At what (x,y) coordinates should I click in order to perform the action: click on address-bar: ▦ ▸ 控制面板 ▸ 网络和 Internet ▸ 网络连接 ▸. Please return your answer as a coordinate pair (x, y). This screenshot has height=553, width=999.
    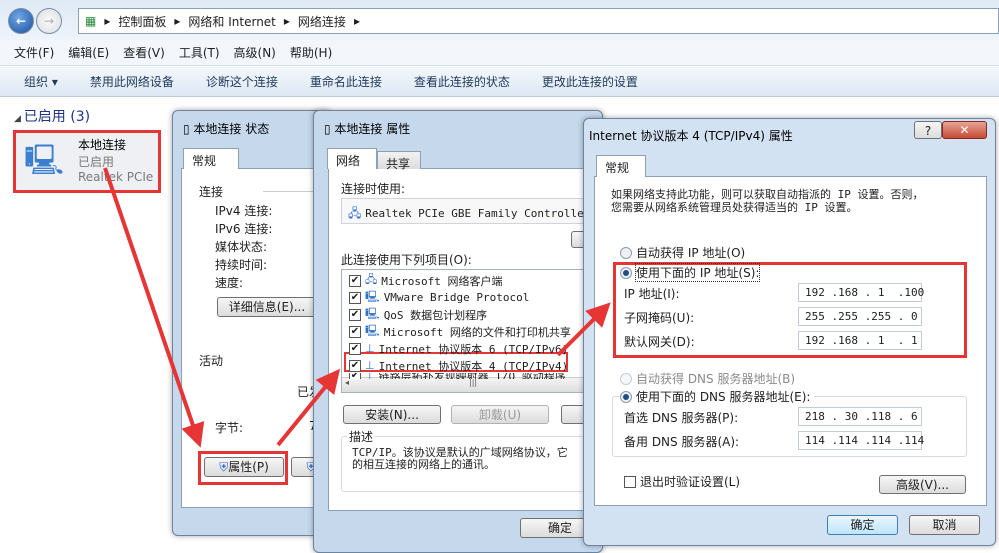
    Looking at the image, I should click on (538, 21).